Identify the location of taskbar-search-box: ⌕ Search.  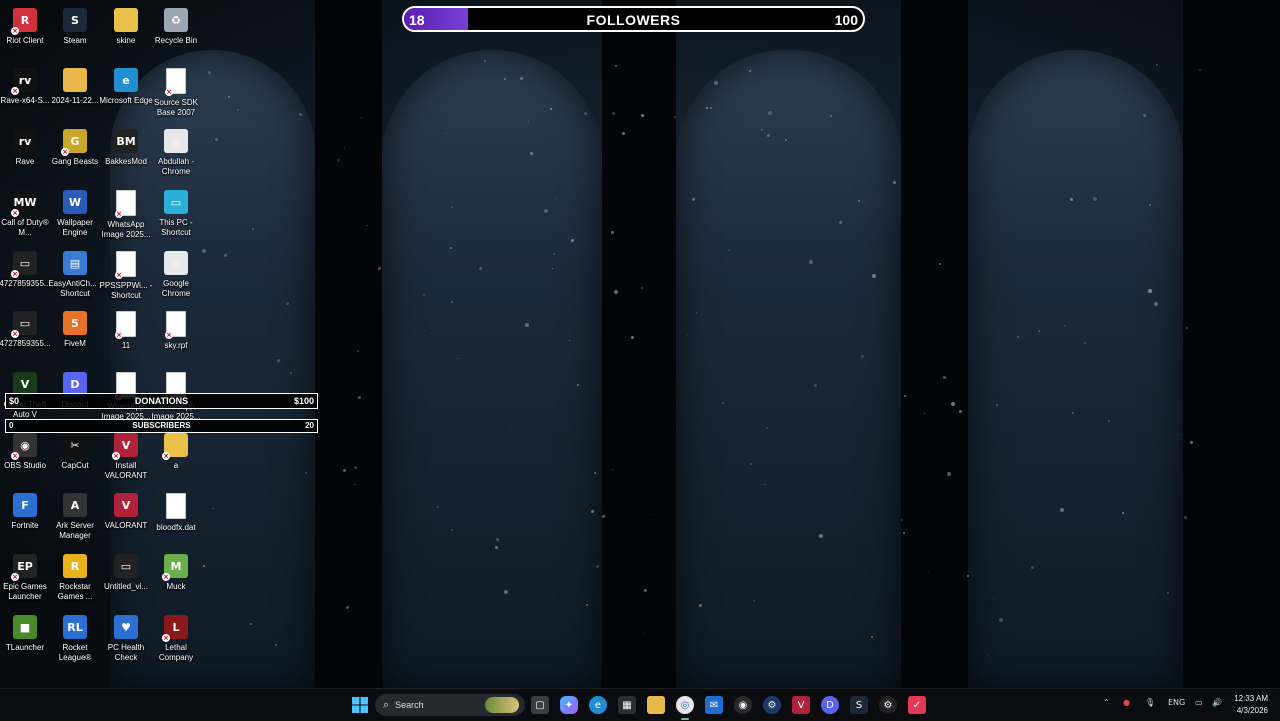
(450, 705).